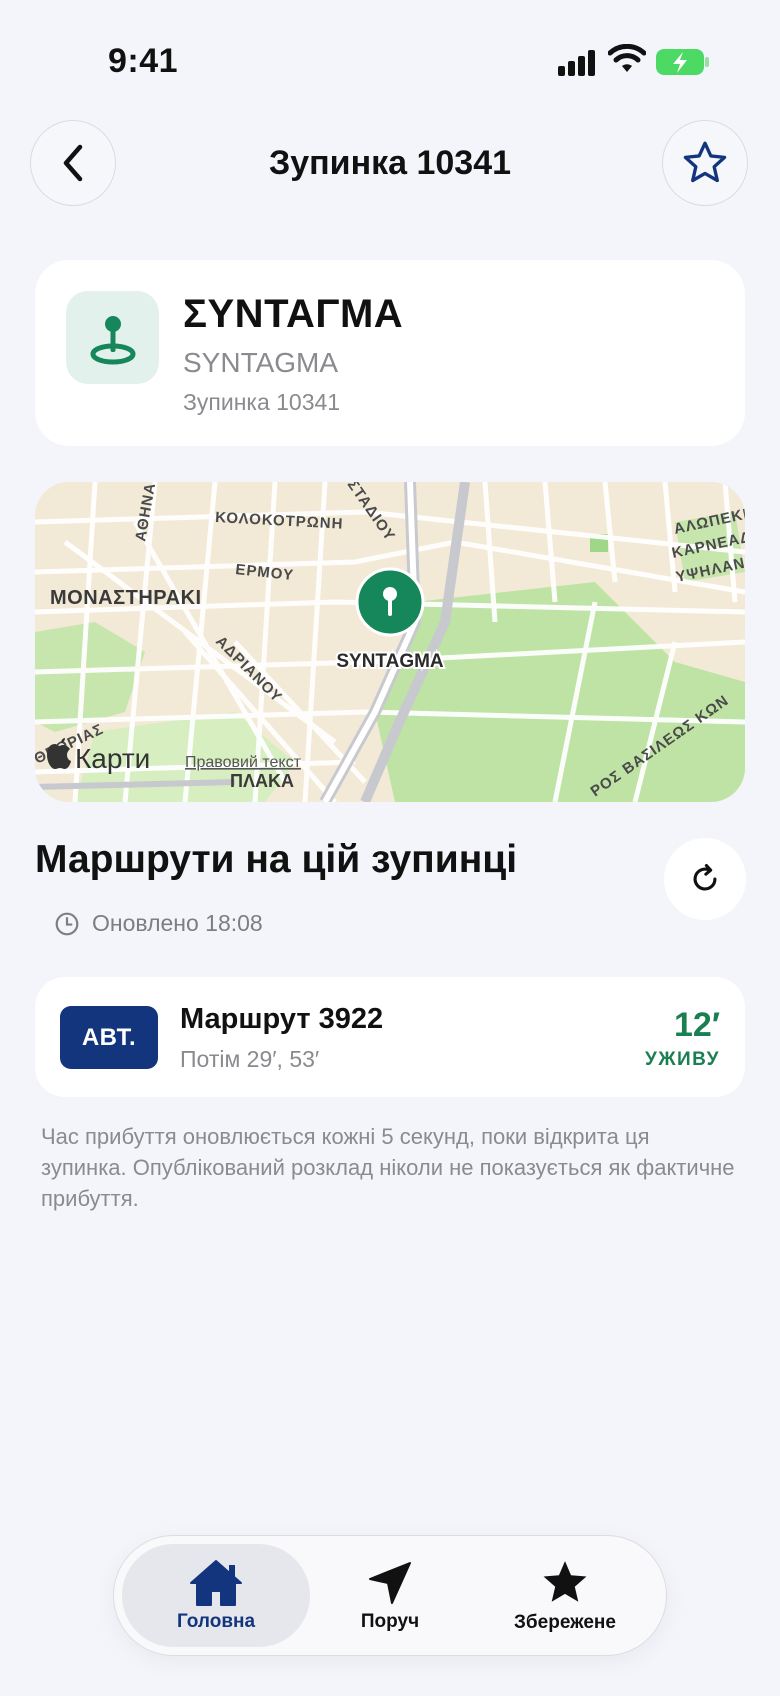 The image size is (780, 1696). I want to click on map-label-syntagma: SYNTAGMA, so click(390, 661).